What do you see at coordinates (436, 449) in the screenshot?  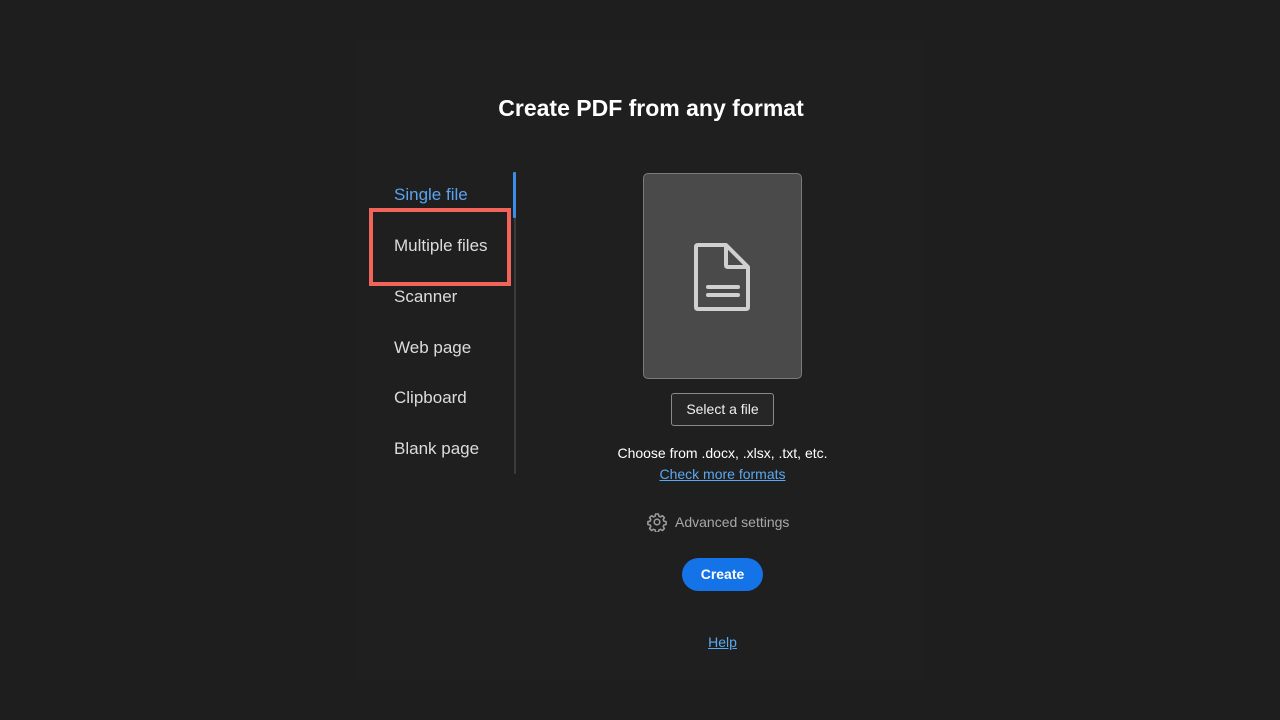 I see `nav-item-blank-page: Blank page` at bounding box center [436, 449].